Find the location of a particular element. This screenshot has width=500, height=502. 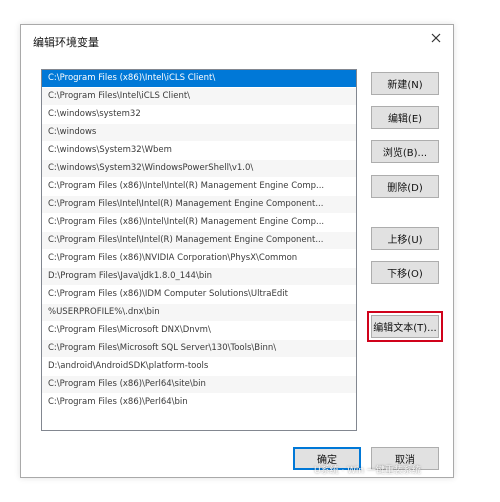

path-list-item: C:\windows\system32 is located at coordinates (199, 115).